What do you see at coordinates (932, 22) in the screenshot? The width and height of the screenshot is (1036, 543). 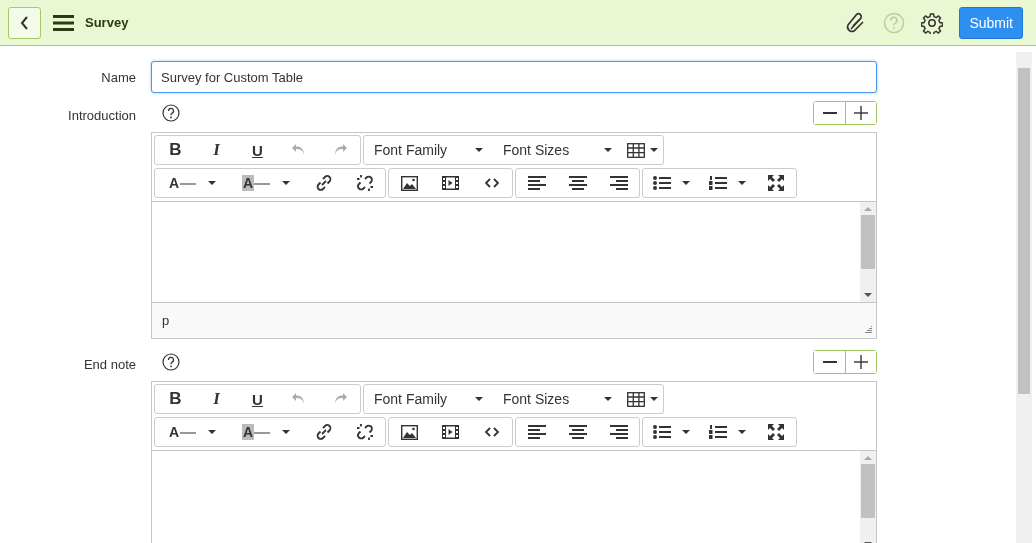 I see `settings-icon` at bounding box center [932, 22].